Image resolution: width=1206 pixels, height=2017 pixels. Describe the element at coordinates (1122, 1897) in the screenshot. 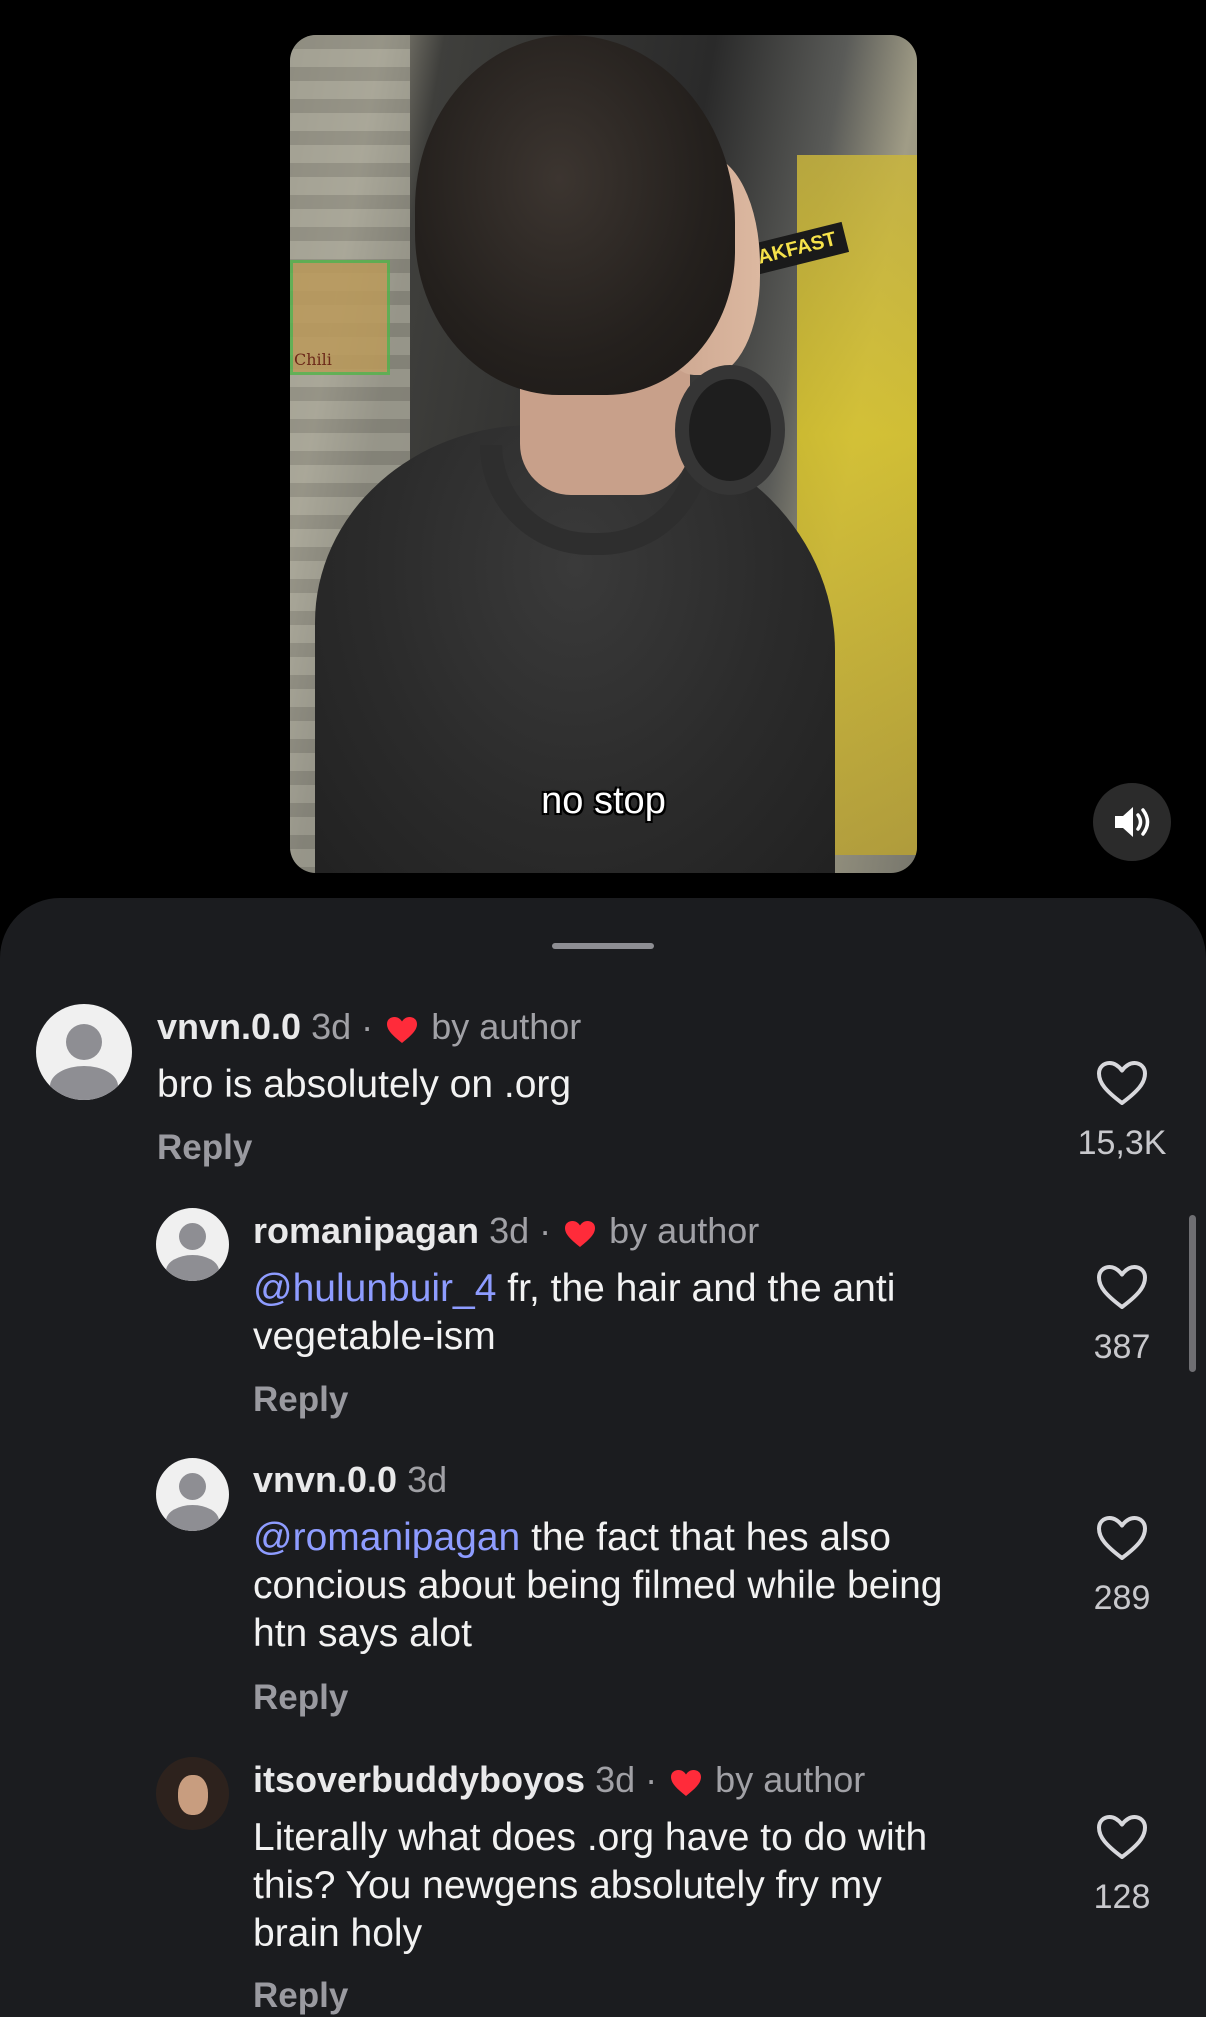

I see `like-count: 128` at that location.